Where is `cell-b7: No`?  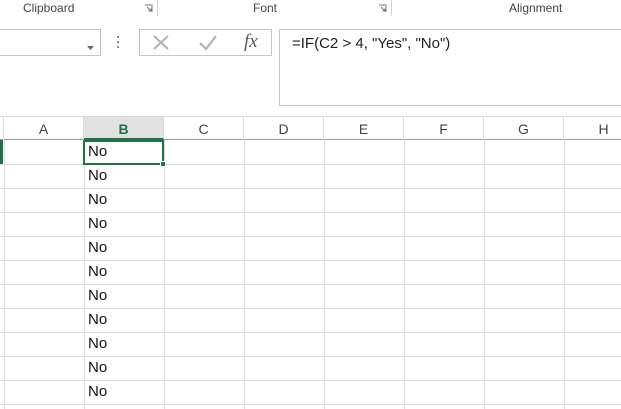 cell-b7: No is located at coordinates (97, 272).